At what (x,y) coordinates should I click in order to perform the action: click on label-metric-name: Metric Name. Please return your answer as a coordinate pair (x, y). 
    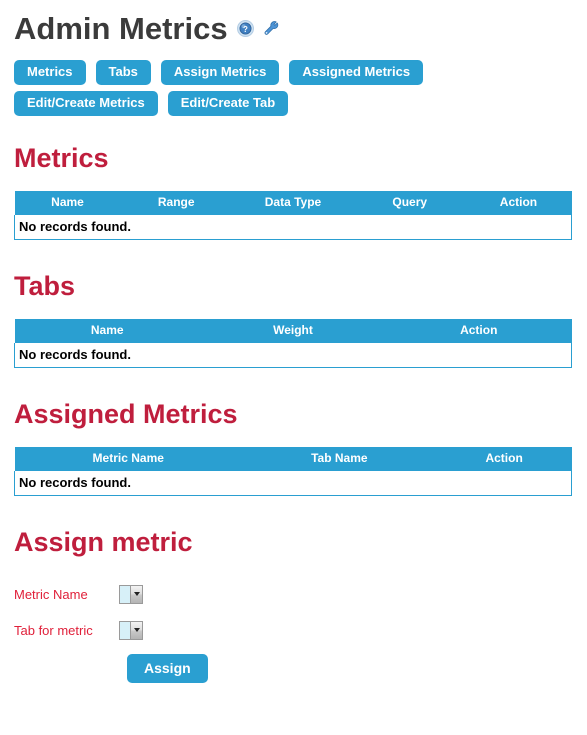
    Looking at the image, I should click on (51, 594).